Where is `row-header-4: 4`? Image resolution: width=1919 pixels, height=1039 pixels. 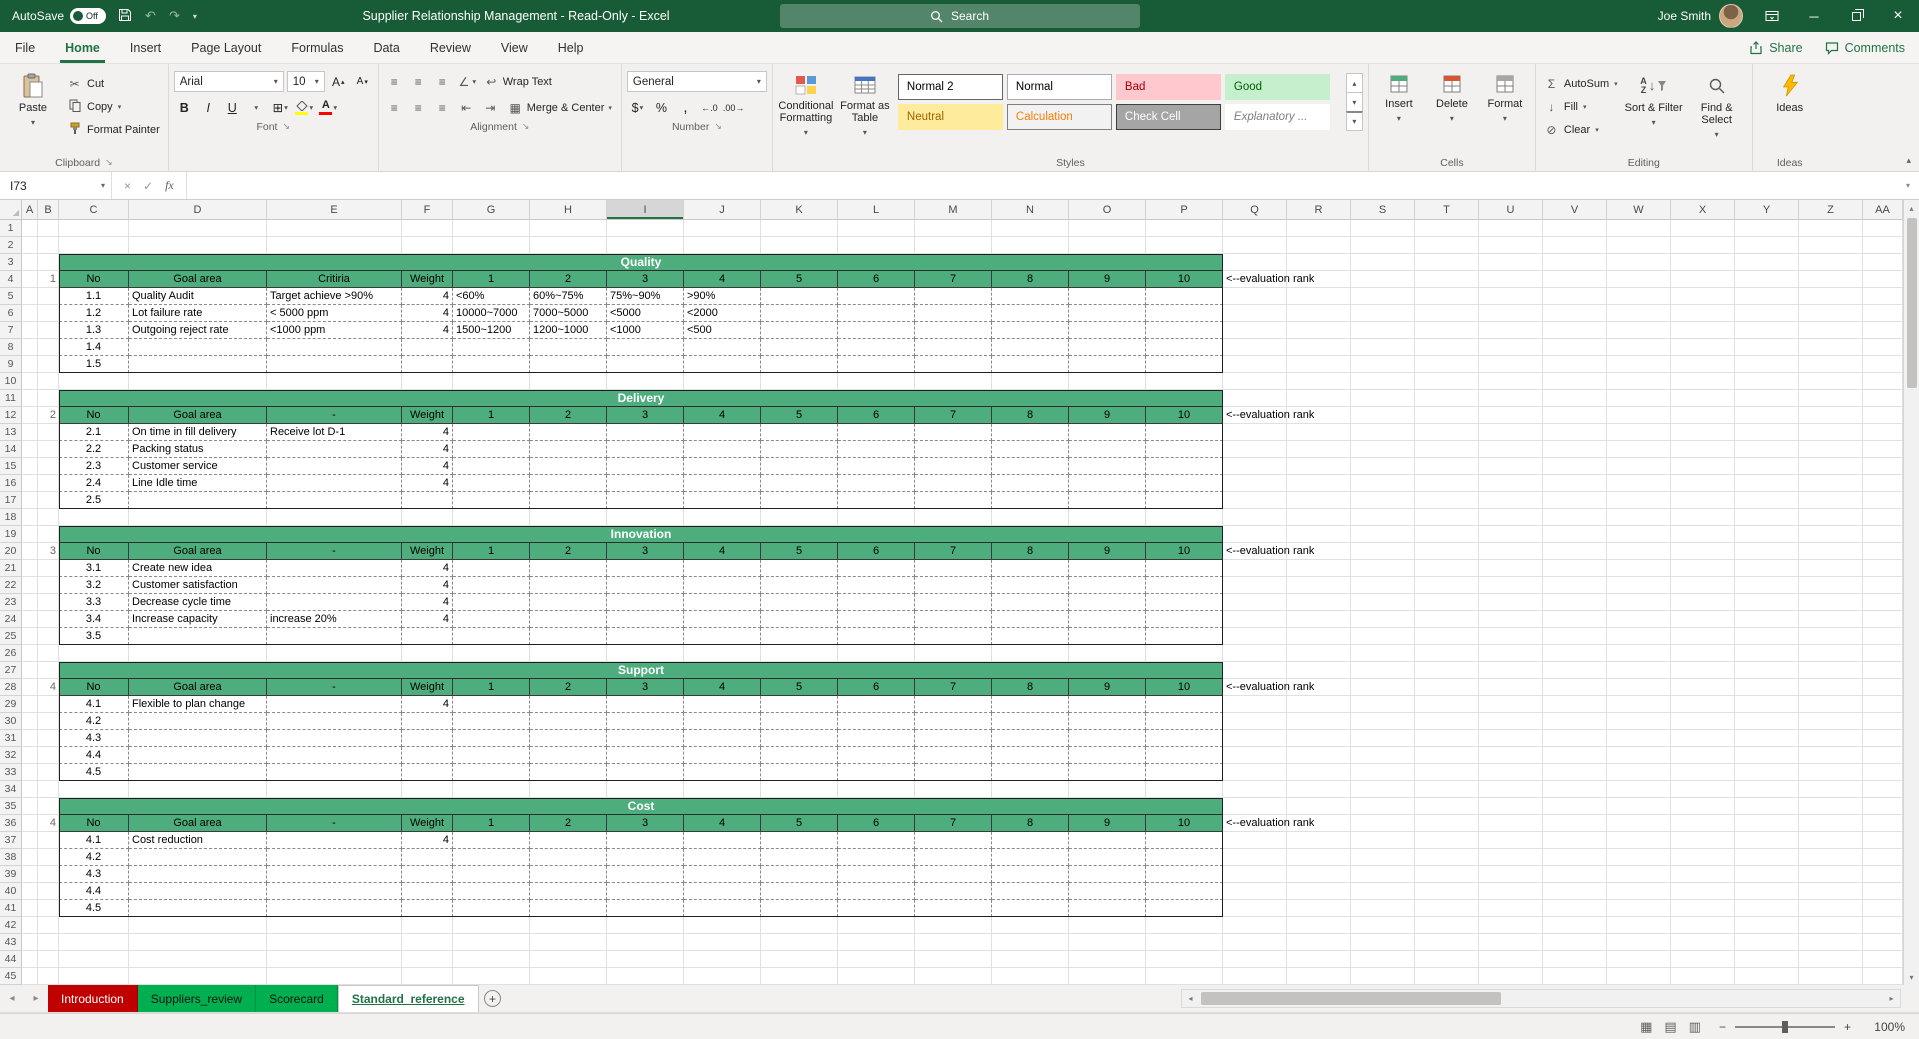 row-header-4: 4 is located at coordinates (11, 279).